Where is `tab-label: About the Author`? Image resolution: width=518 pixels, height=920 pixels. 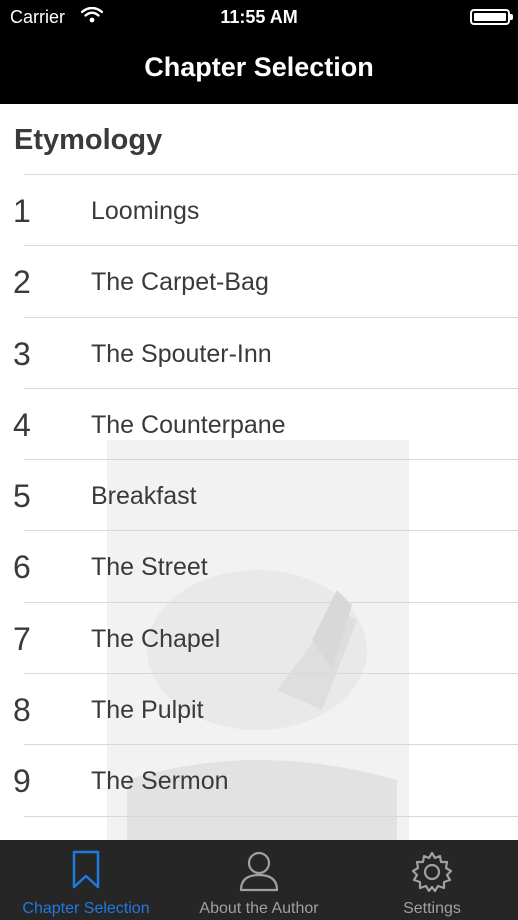 tab-label: About the Author is located at coordinates (259, 908).